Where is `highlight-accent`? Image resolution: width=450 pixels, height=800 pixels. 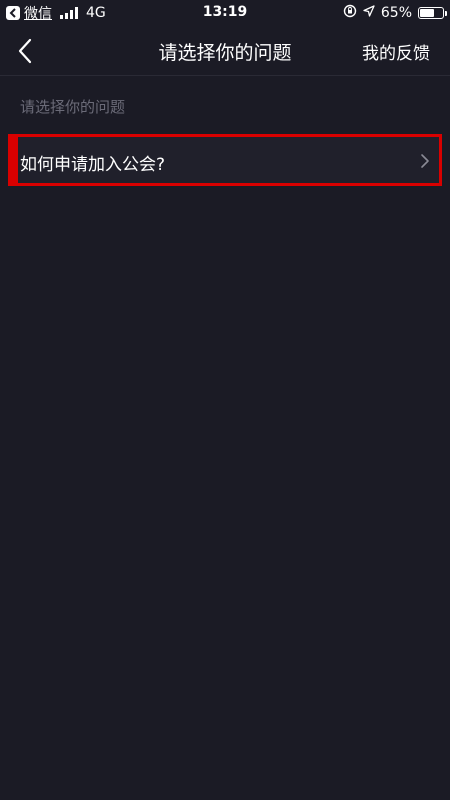 highlight-accent is located at coordinates (13, 160).